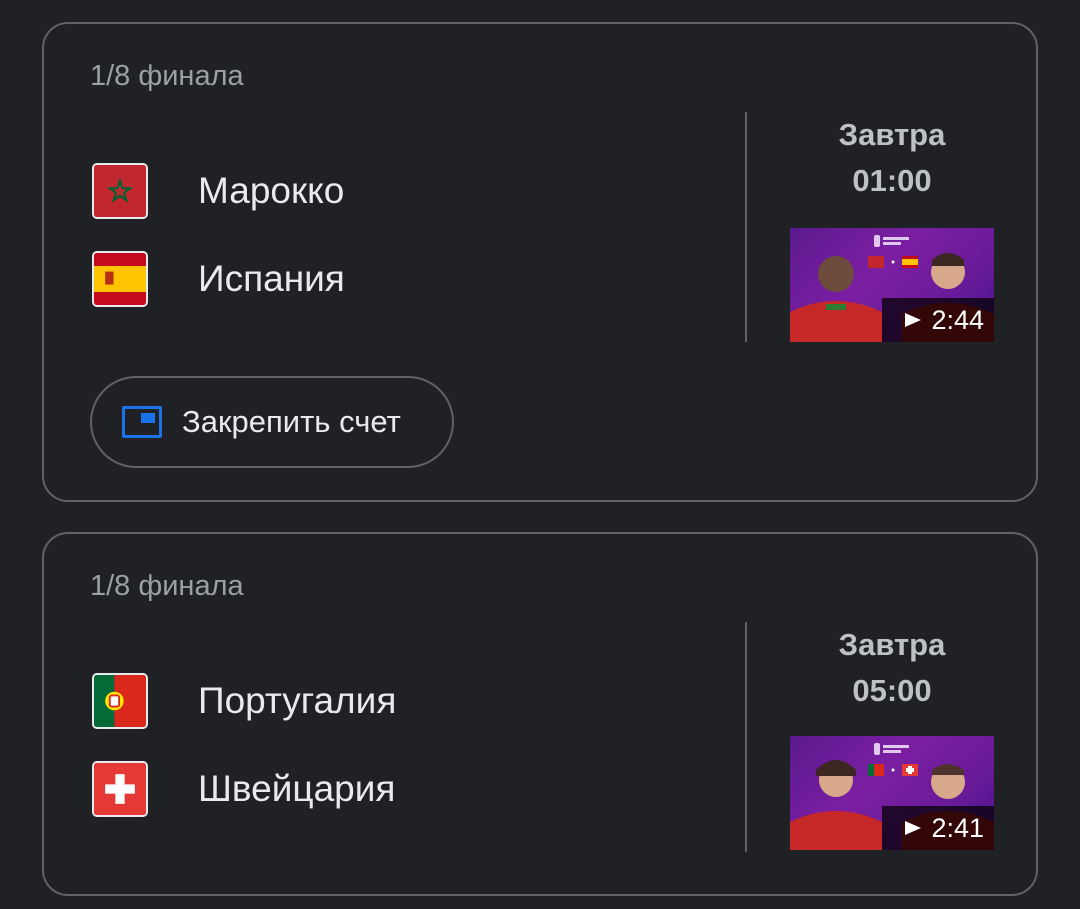  Describe the element at coordinates (892, 158) in the screenshot. I see `match-time-block: Завтра 01:00` at that location.